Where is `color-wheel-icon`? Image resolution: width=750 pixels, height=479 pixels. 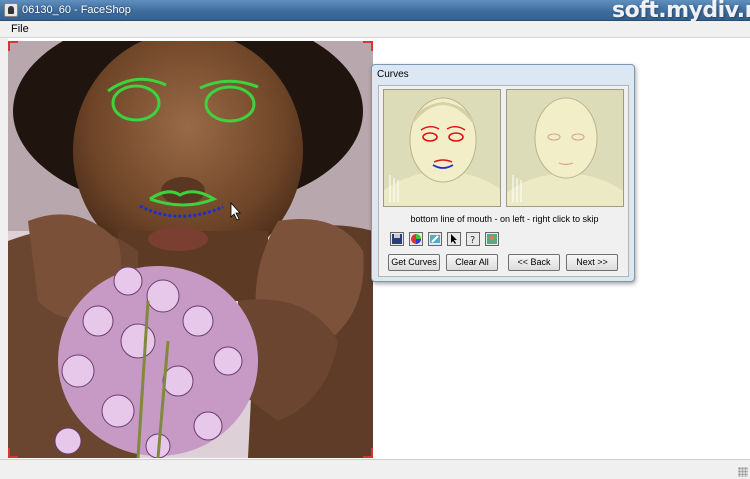 color-wheel-icon is located at coordinates (416, 239).